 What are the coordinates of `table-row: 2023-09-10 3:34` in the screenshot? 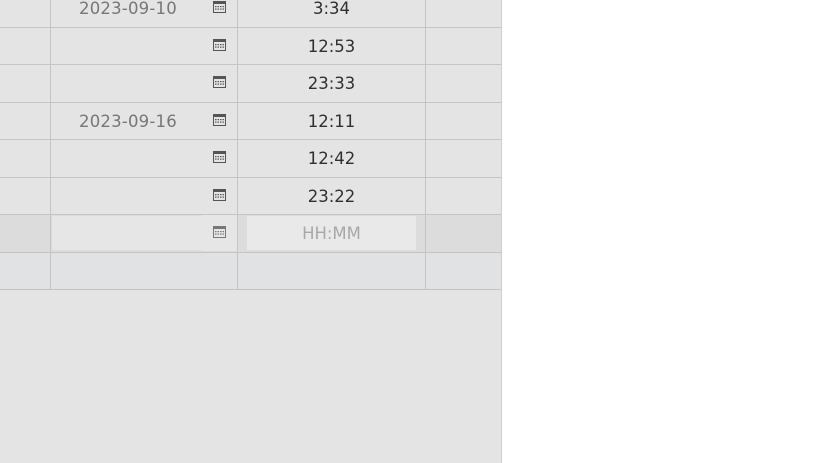 It's located at (250, 14).